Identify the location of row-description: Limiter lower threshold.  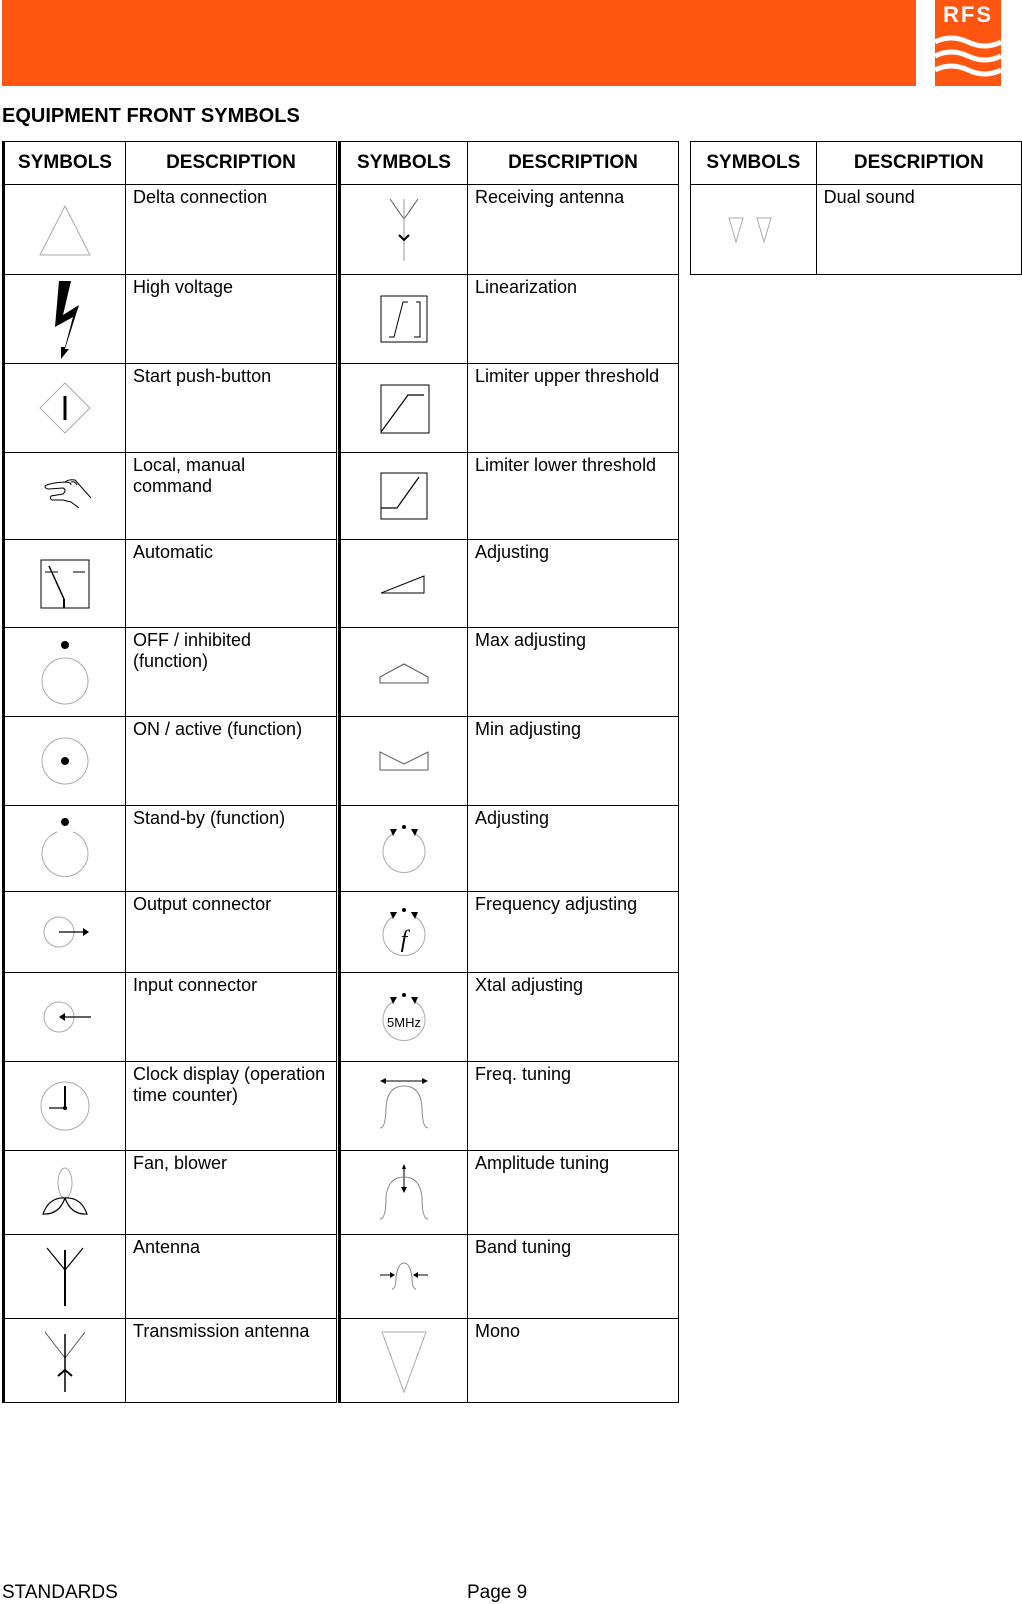
(573, 496).